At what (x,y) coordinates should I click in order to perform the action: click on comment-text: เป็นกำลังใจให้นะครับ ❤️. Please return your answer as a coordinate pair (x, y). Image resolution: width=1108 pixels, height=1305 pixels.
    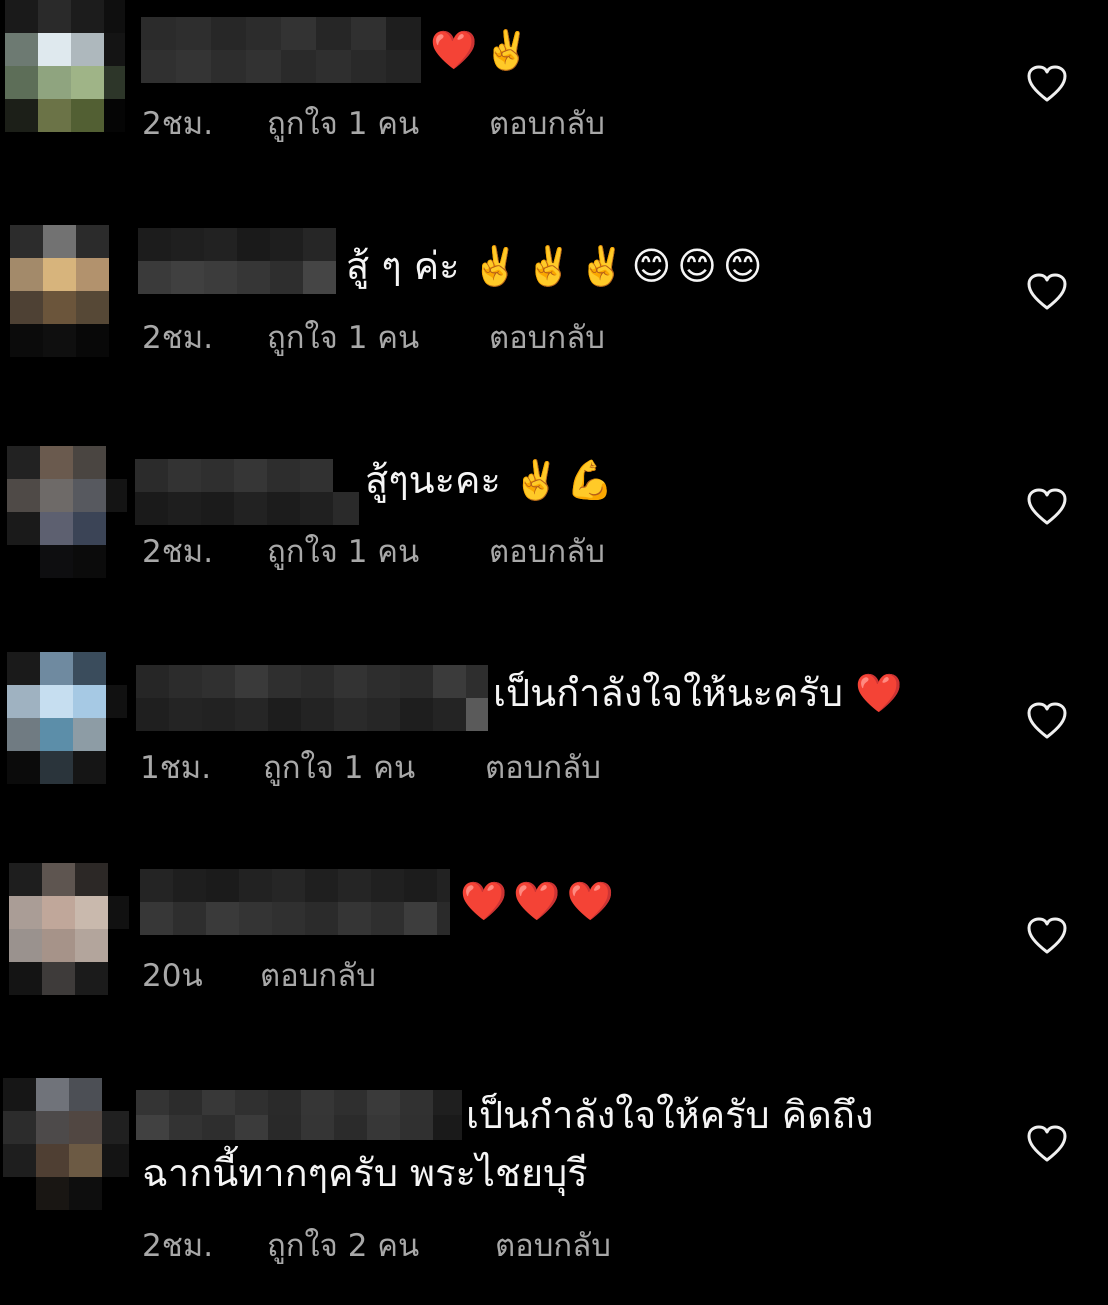
    Looking at the image, I should click on (700, 693).